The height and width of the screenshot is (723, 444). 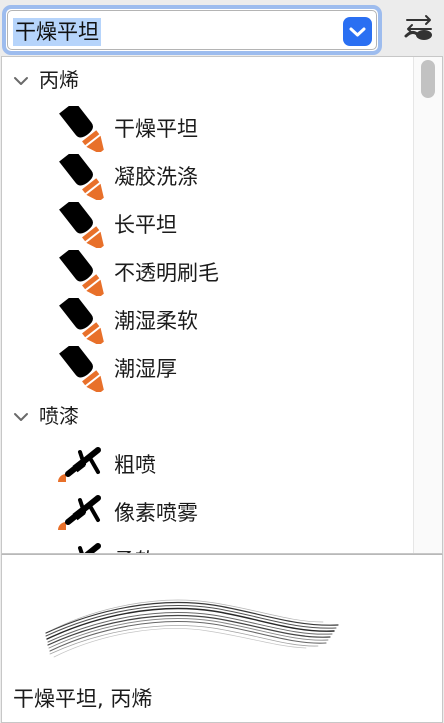 I want to click on dropdown-button, so click(x=357, y=31).